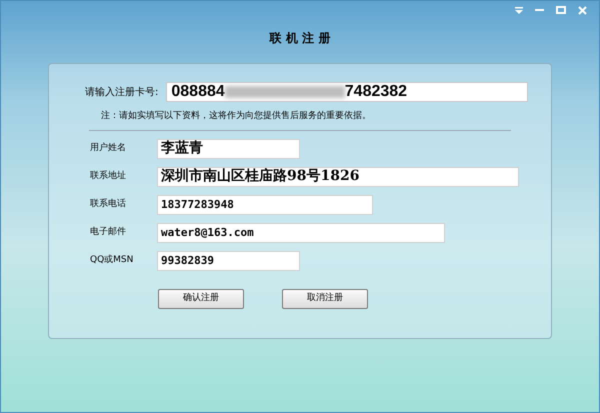 The height and width of the screenshot is (413, 600). I want to click on action-button: 取消注册, so click(325, 298).